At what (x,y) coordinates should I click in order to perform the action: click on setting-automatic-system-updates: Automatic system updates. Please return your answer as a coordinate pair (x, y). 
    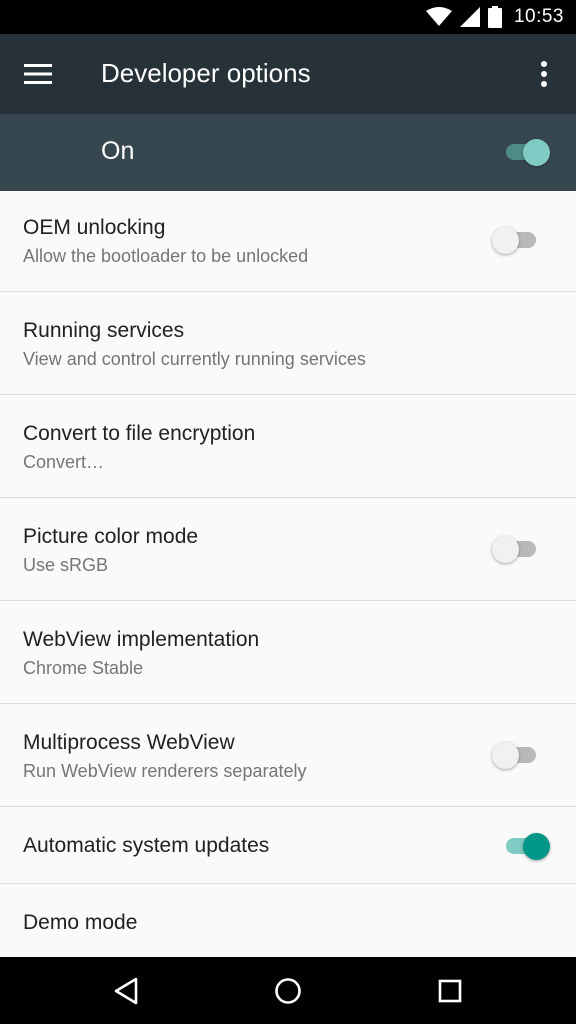
    Looking at the image, I should click on (288, 845).